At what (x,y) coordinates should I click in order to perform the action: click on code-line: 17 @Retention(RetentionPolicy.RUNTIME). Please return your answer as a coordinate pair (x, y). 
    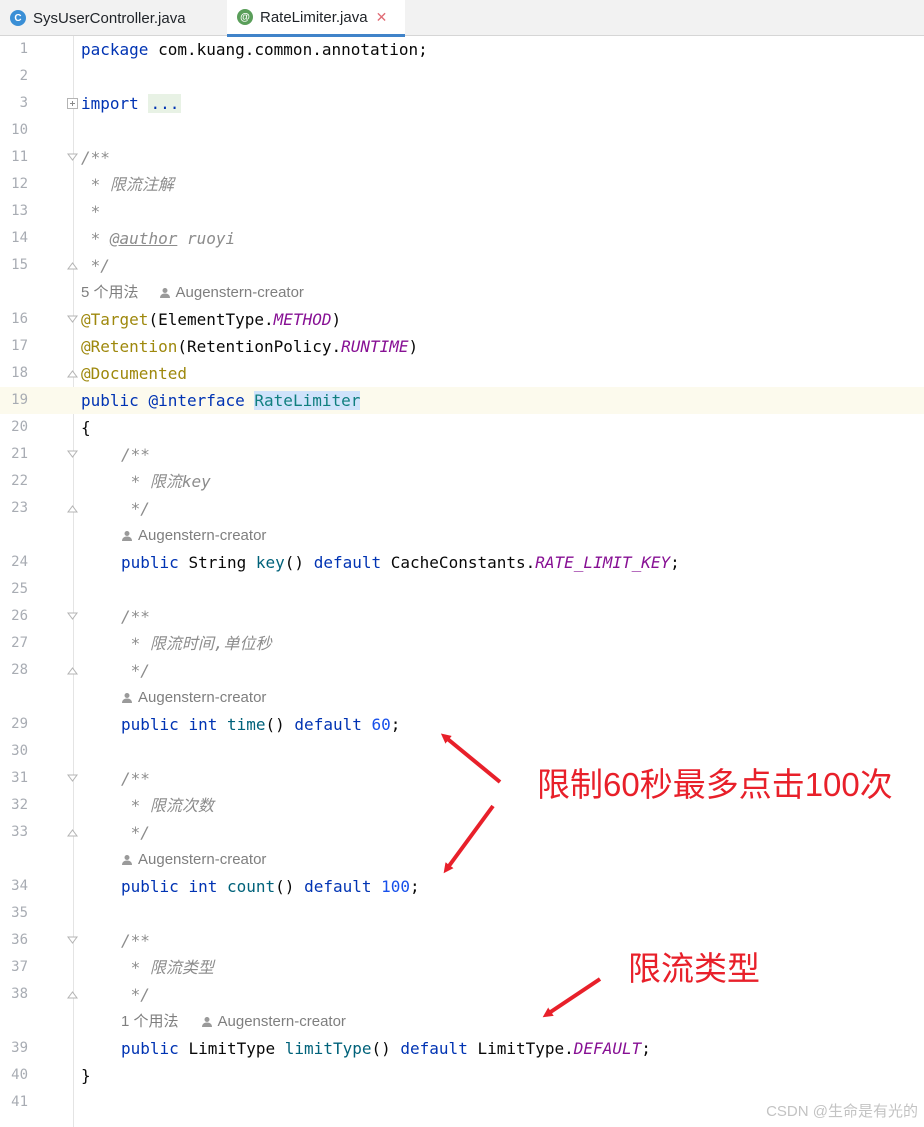
    Looking at the image, I should click on (462, 346).